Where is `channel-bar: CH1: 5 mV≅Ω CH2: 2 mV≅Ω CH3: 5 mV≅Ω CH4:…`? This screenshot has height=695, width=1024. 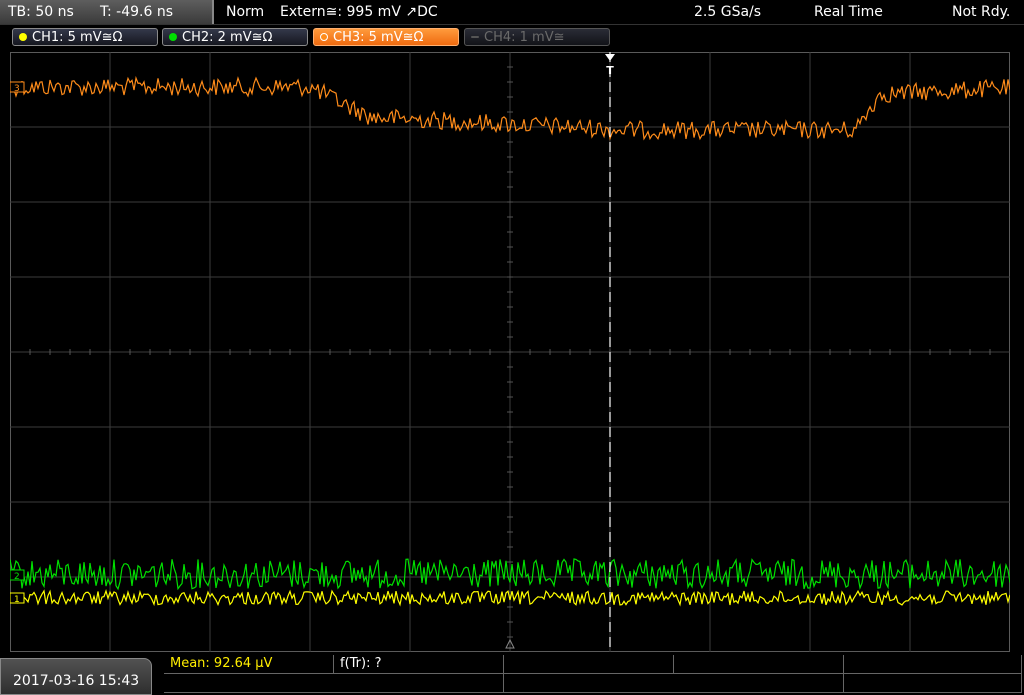 channel-bar: CH1: 5 mV≅Ω CH2: 2 mV≅Ω CH3: 5 mV≅Ω CH4:… is located at coordinates (512, 37).